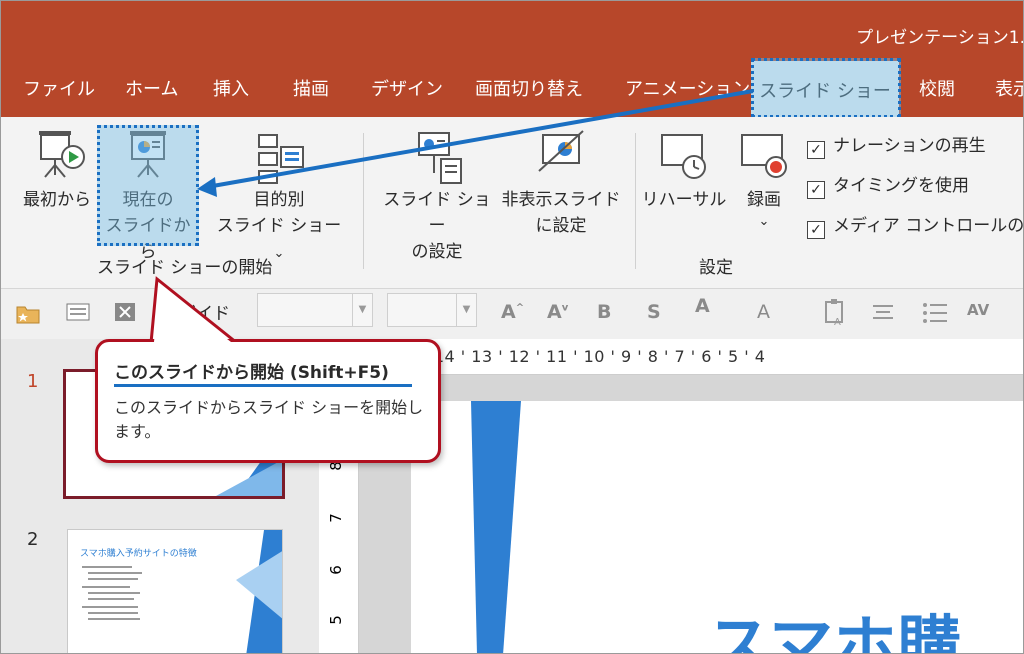 Image resolution: width=1024 pixels, height=654 pixels. What do you see at coordinates (335, 518) in the screenshot?
I see `ruler-mark: 7` at bounding box center [335, 518].